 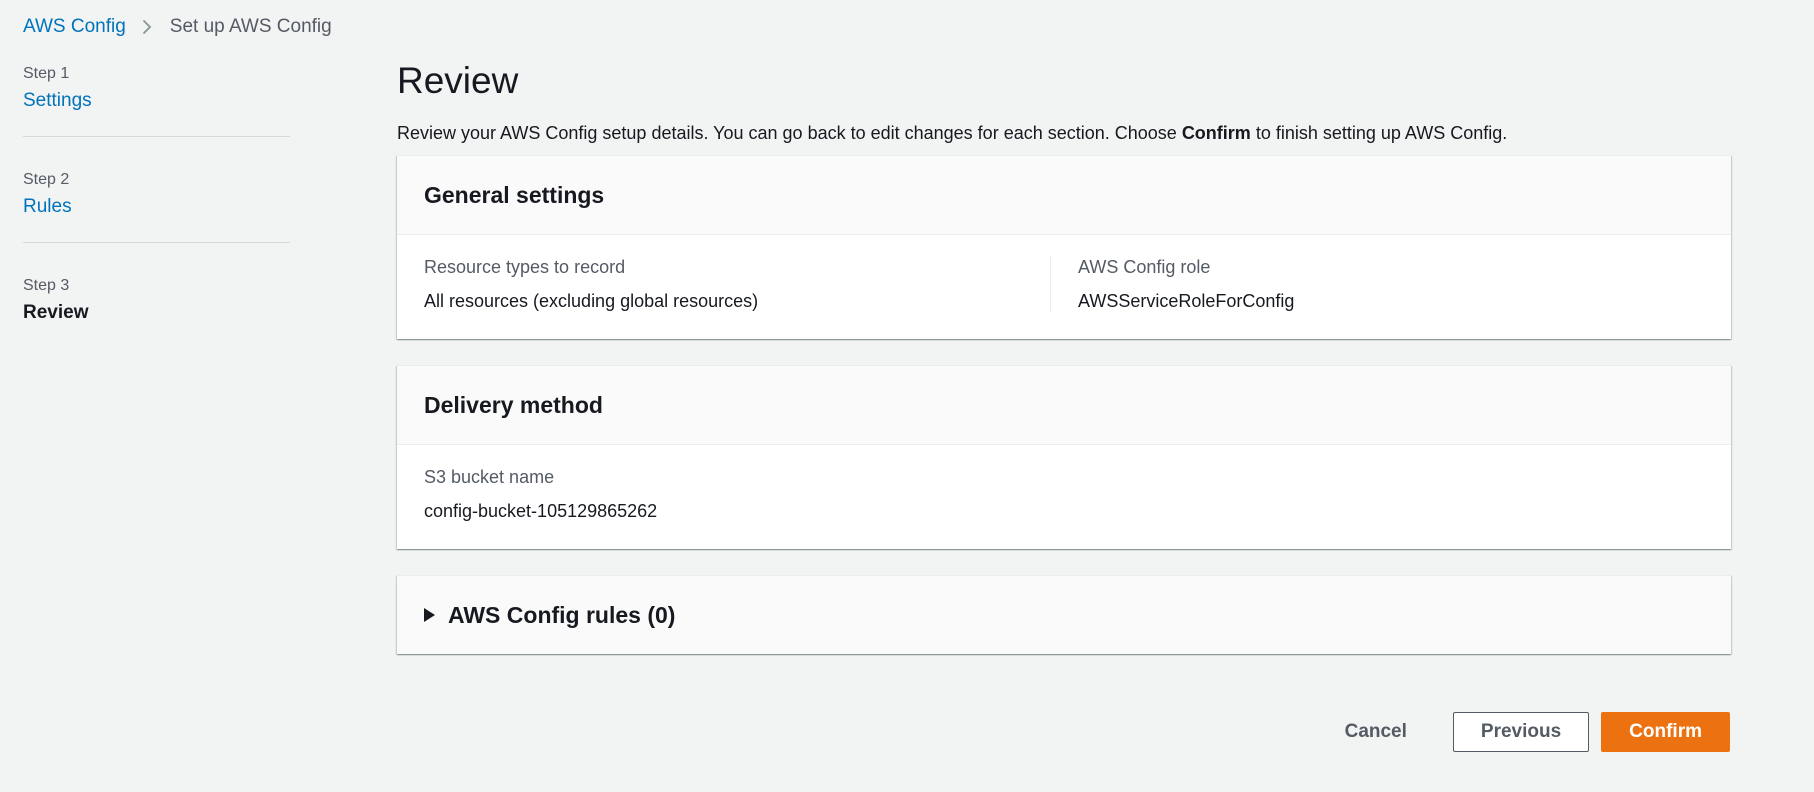 What do you see at coordinates (541, 511) in the screenshot?
I see `s3-bucket-value: config-bucket-105129865262` at bounding box center [541, 511].